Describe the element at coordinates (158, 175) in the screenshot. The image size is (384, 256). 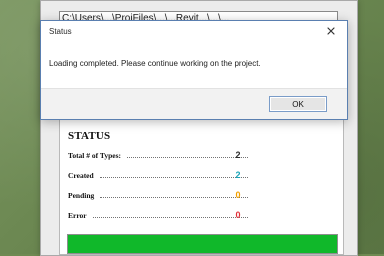
I see `stat-row-created: Created 2` at that location.